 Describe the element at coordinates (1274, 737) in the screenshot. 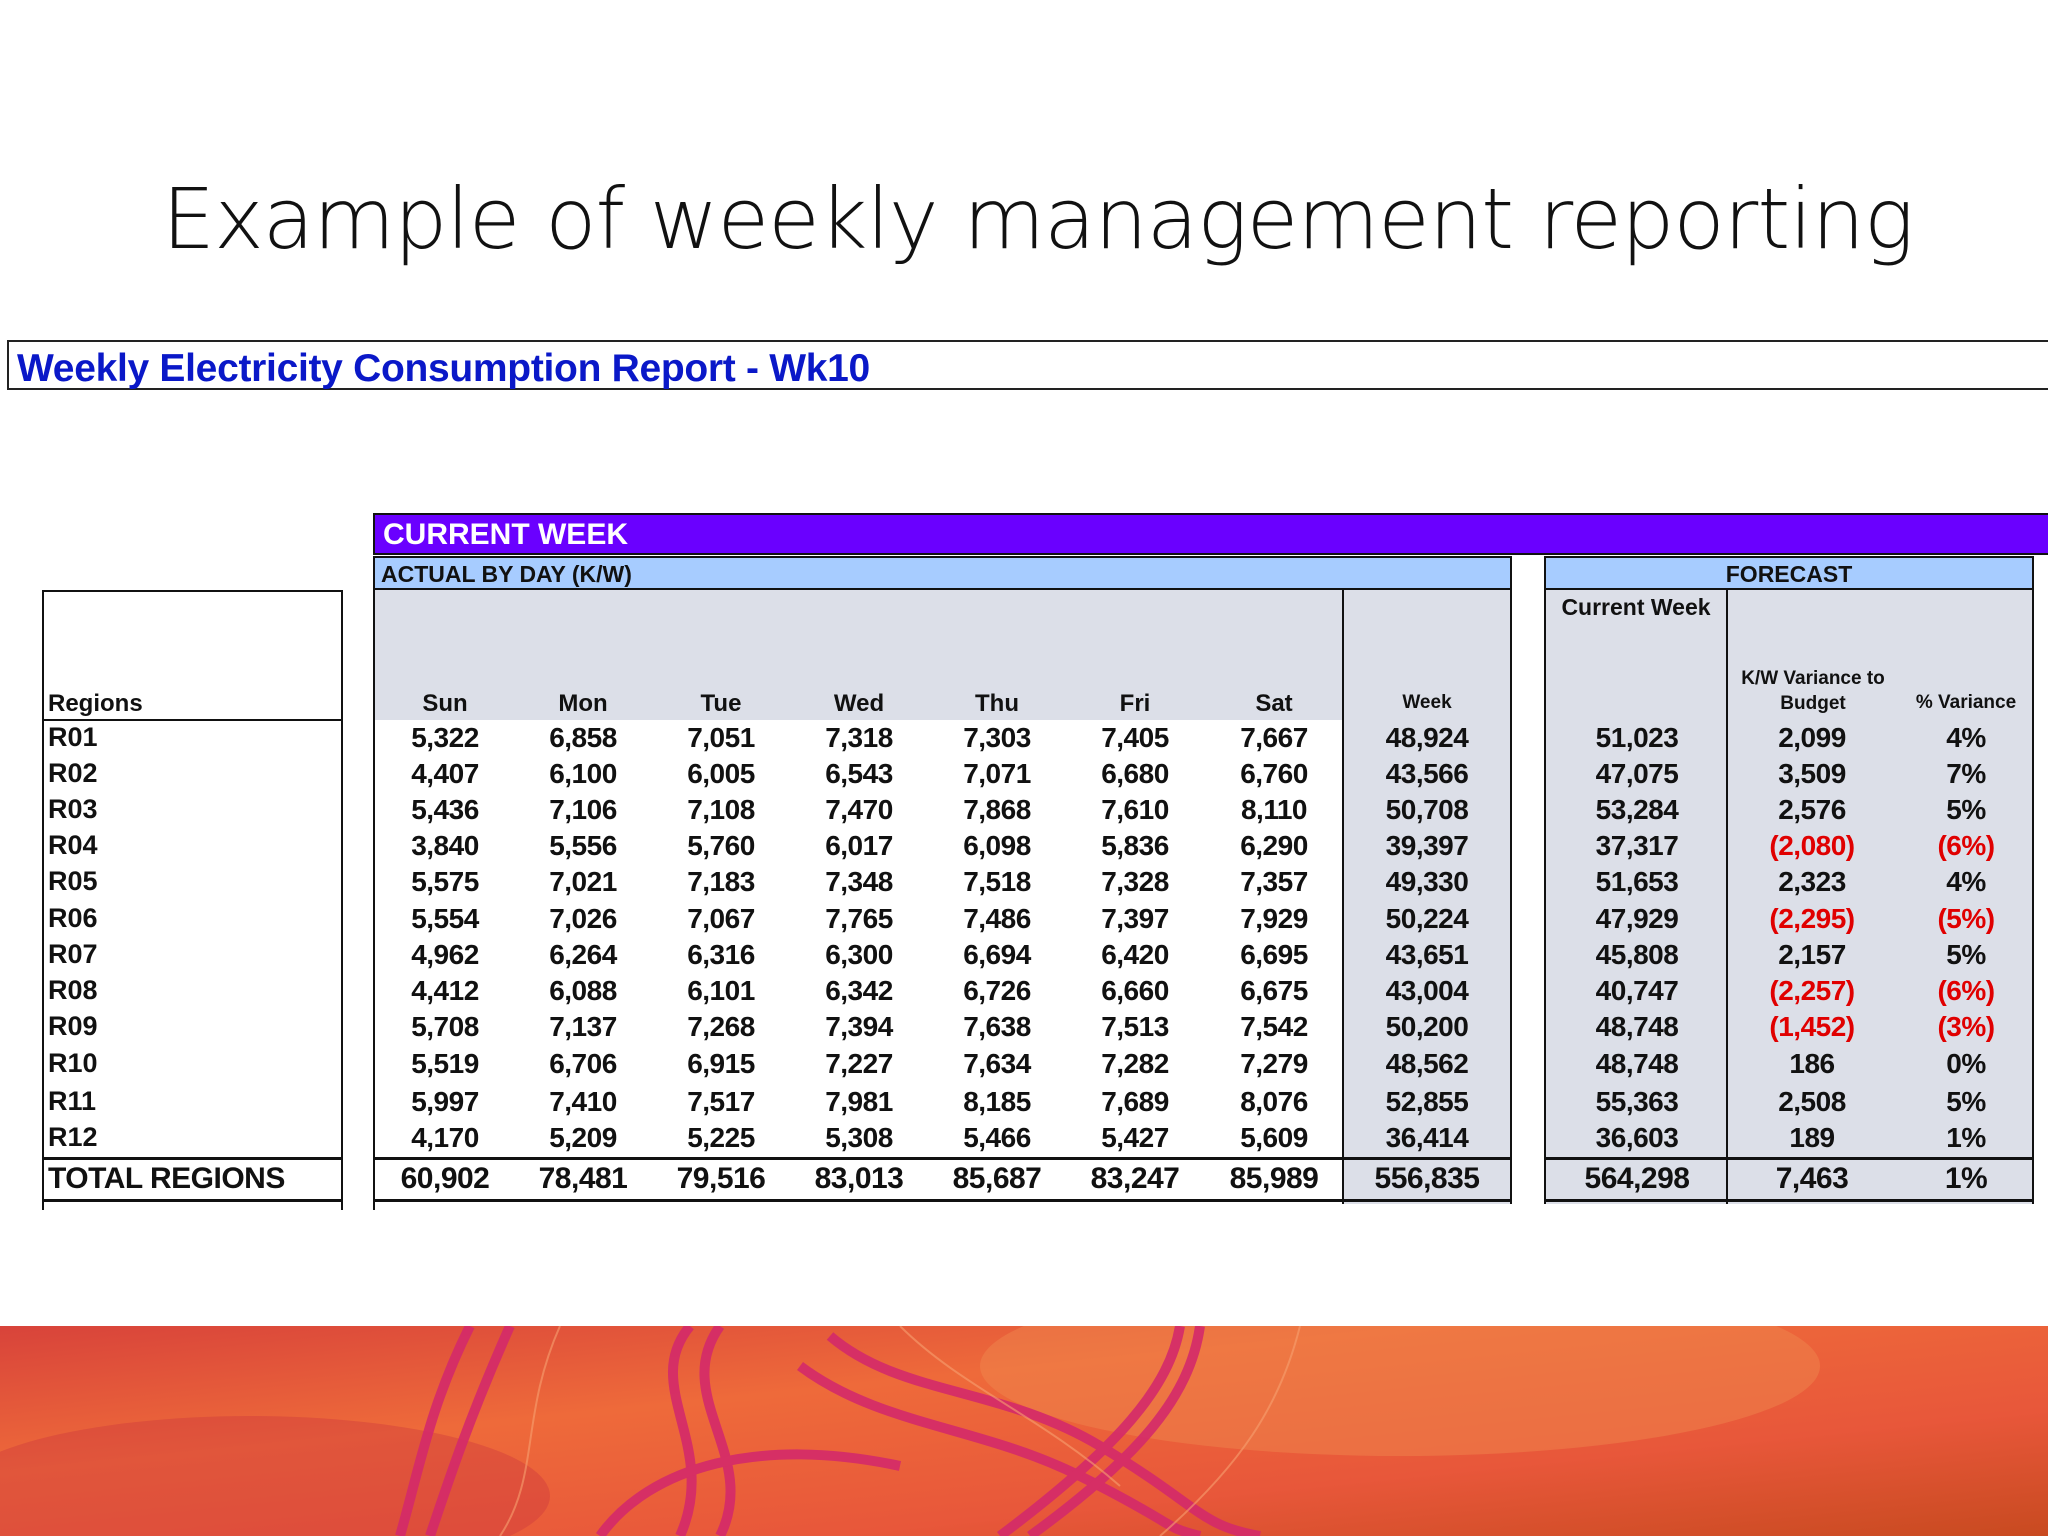

I see `day-value-cell: 7,667` at that location.